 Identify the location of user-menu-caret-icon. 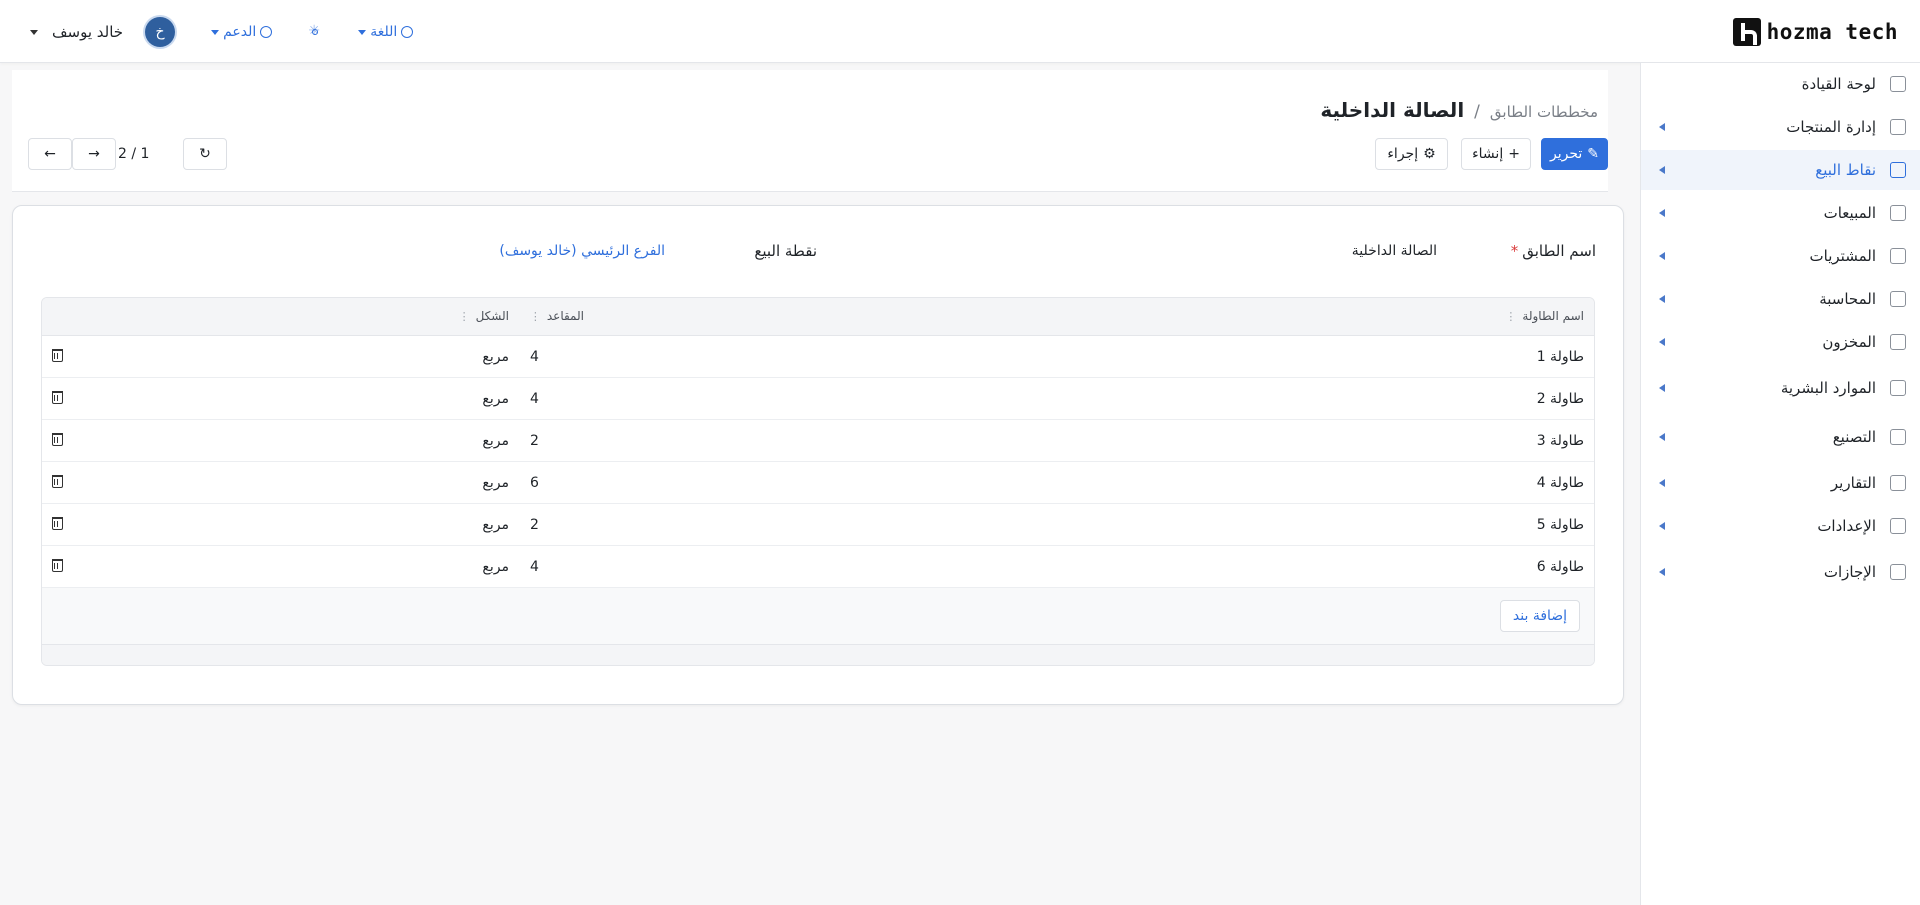
(34, 32).